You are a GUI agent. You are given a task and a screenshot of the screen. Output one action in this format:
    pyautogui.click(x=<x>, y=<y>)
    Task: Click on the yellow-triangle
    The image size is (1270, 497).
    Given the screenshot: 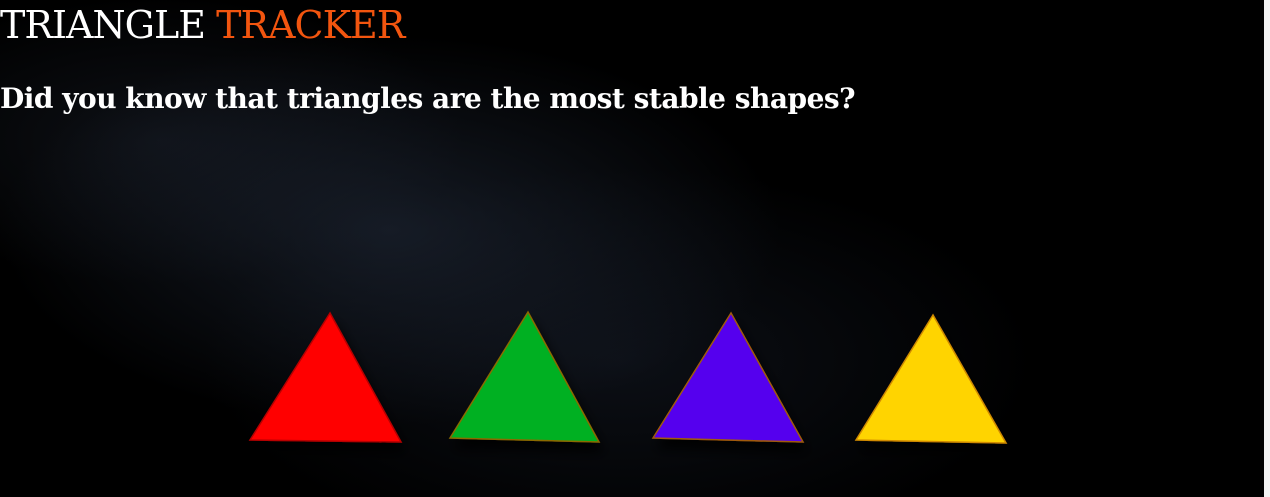 What is the action you would take?
    pyautogui.click(x=931, y=378)
    